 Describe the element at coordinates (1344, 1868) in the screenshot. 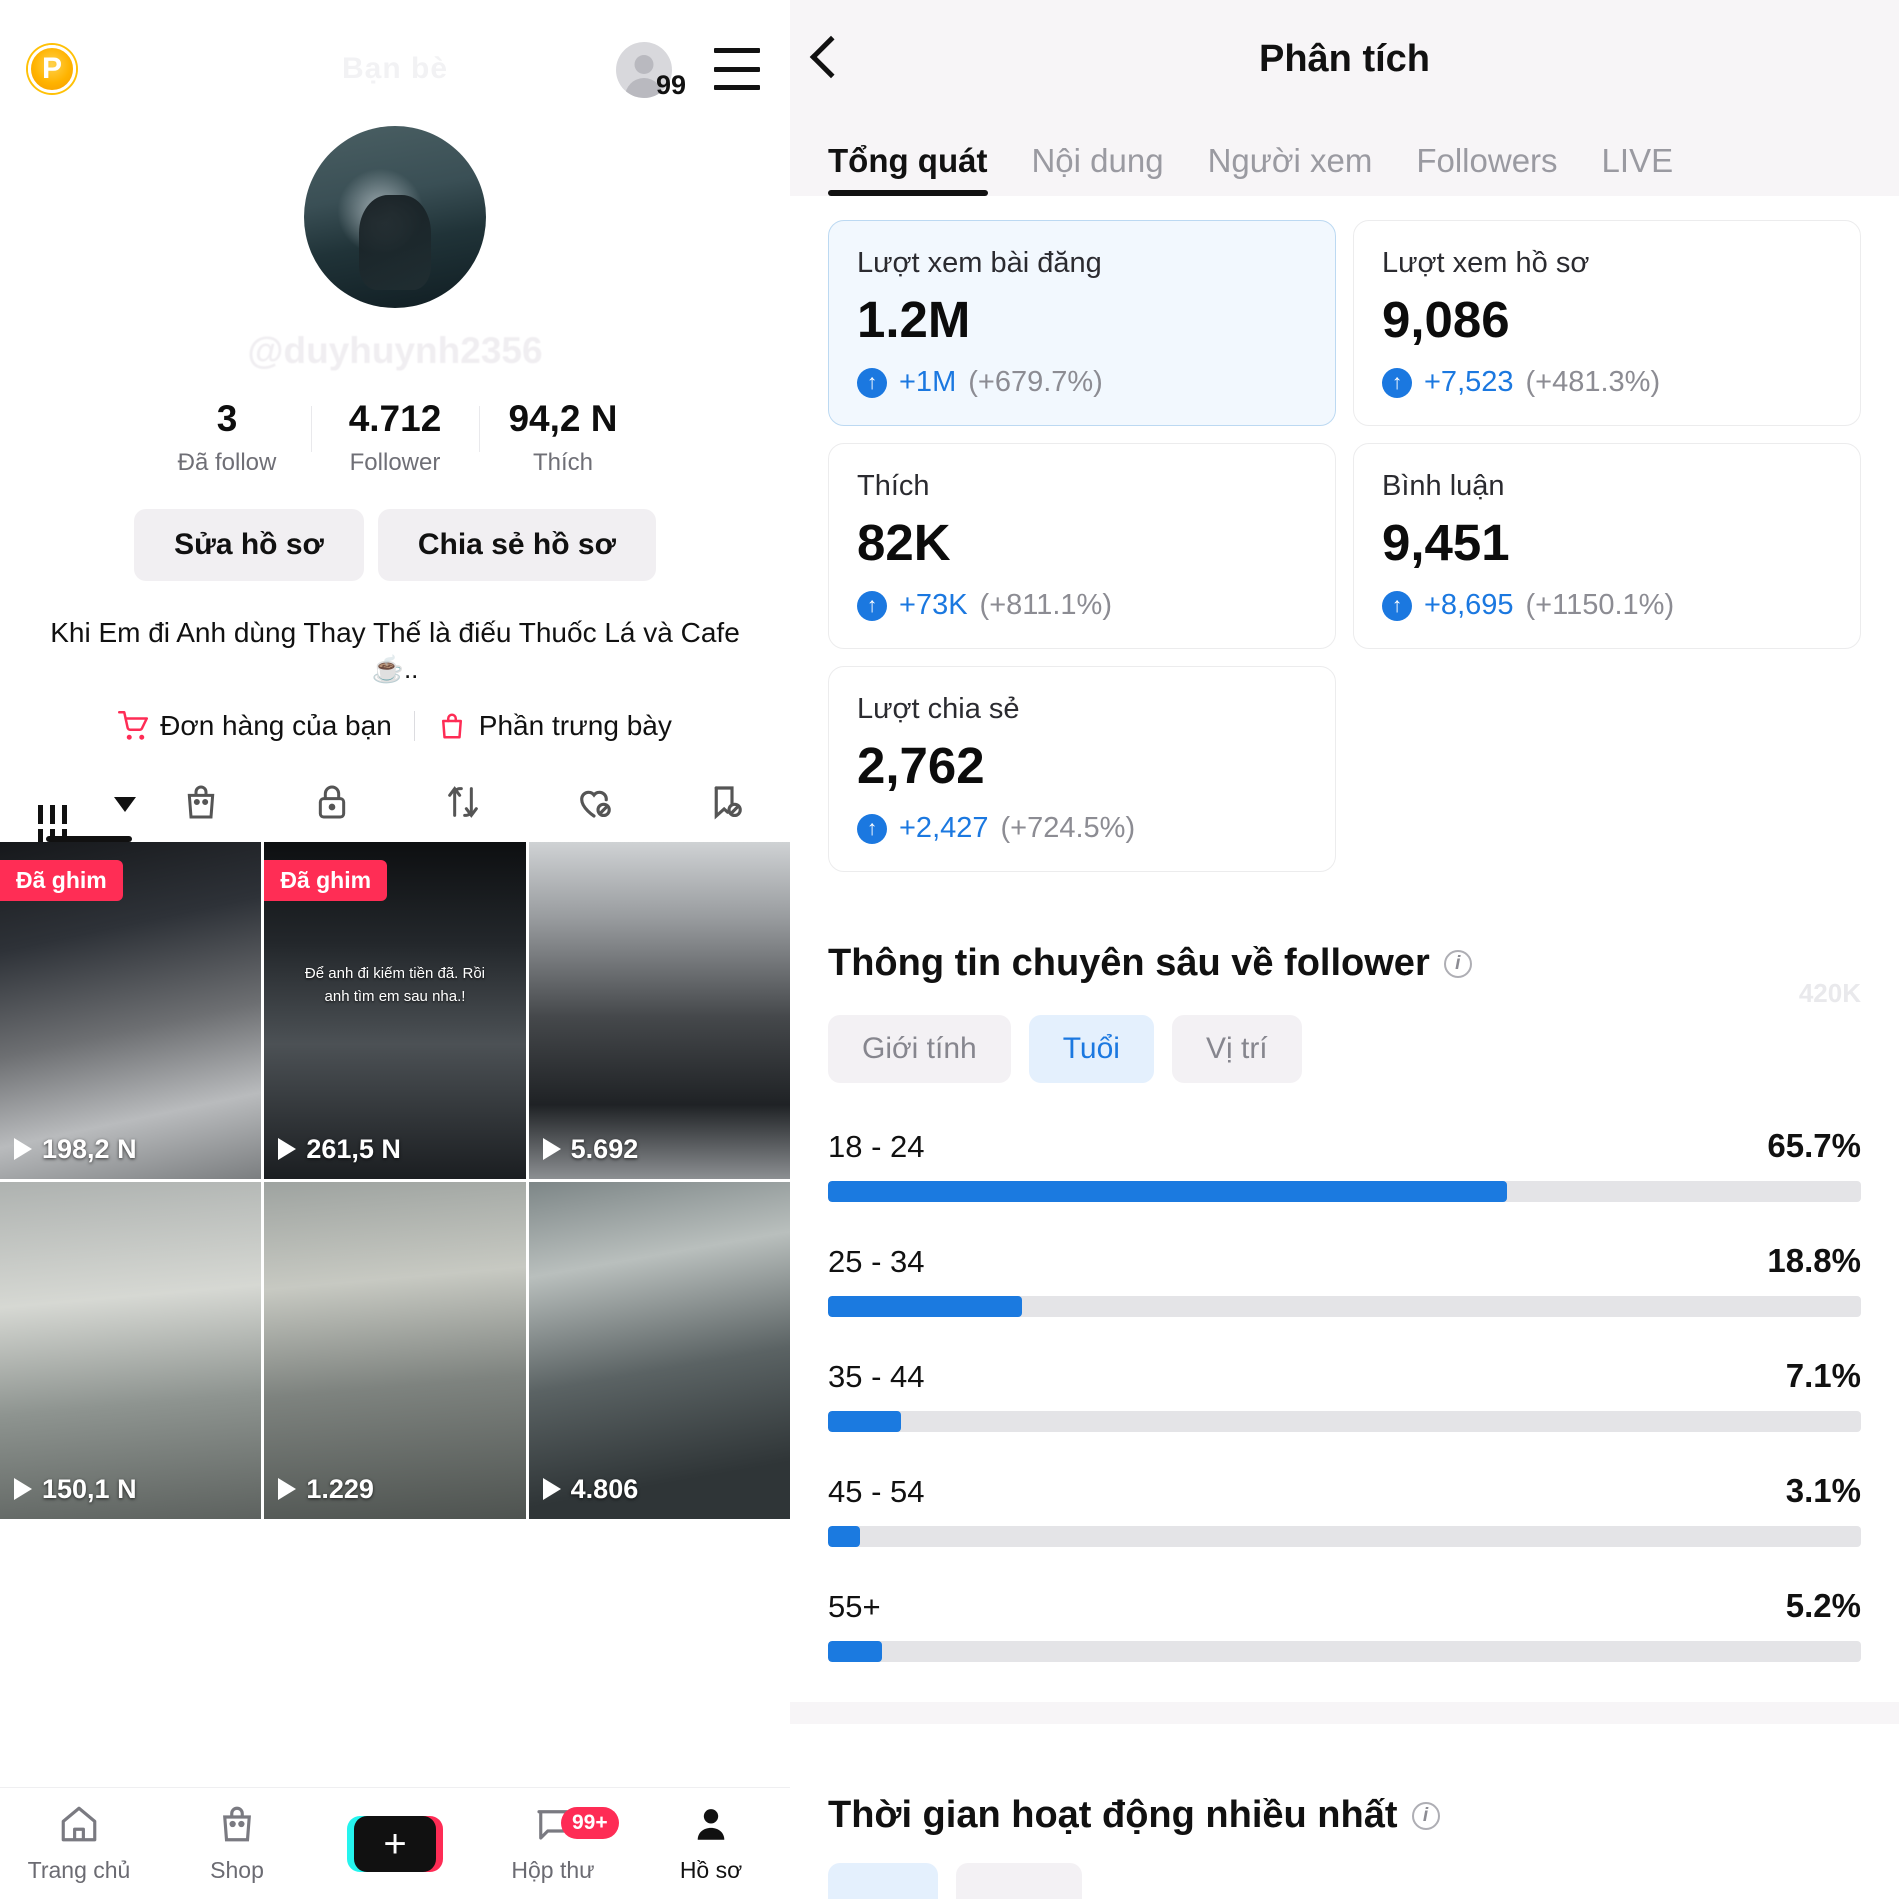

I see `active-time-pills` at that location.